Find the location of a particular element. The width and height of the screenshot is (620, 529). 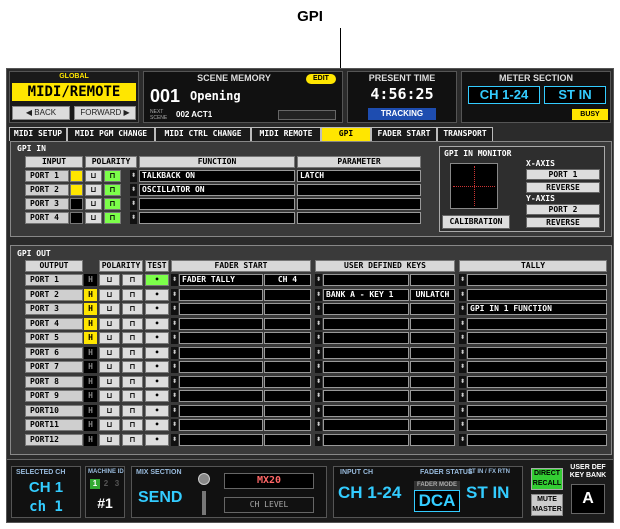

forward-button: FORWARD ▶ is located at coordinates (105, 113).